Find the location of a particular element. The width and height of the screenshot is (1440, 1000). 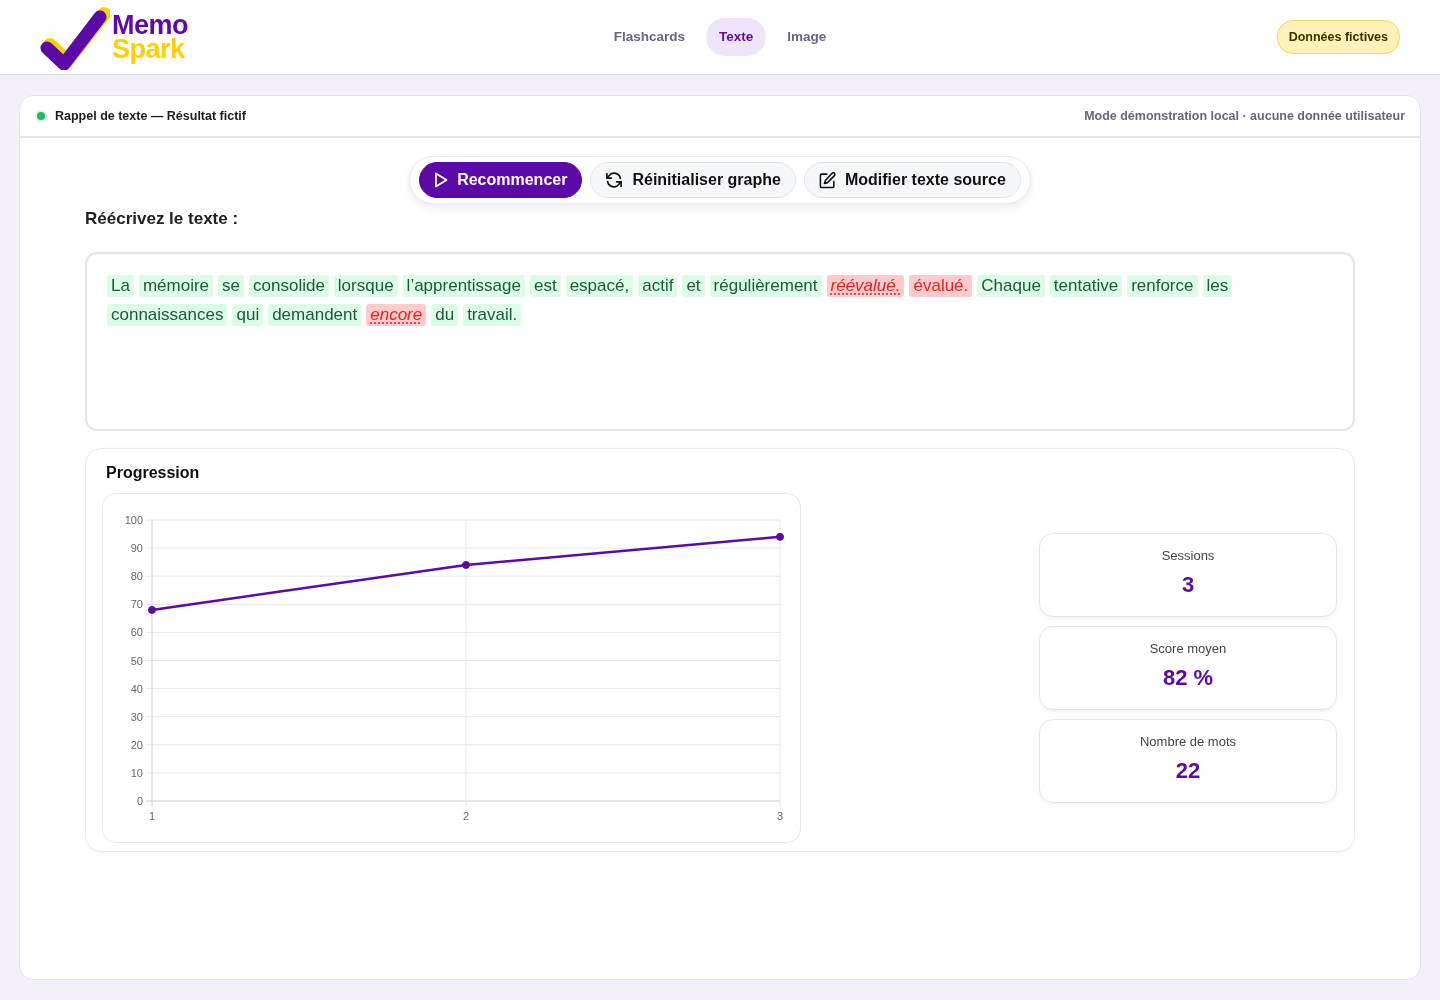

correct-word: tentative is located at coordinates (1086, 285).